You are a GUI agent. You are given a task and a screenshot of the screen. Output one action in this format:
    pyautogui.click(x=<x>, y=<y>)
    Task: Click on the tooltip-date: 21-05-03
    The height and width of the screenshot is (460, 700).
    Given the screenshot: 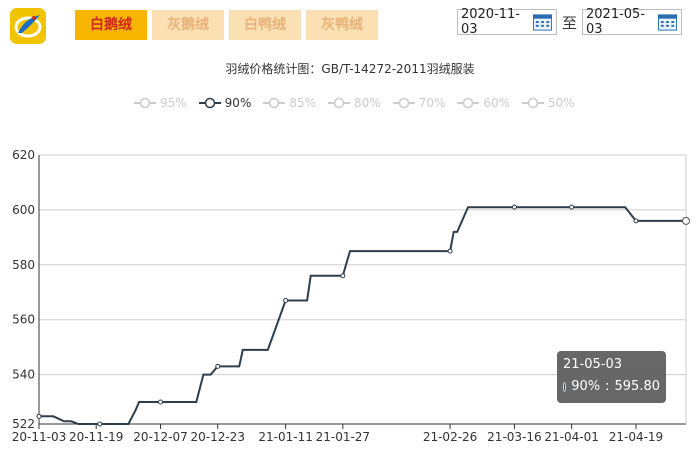 What is the action you would take?
    pyautogui.click(x=593, y=364)
    